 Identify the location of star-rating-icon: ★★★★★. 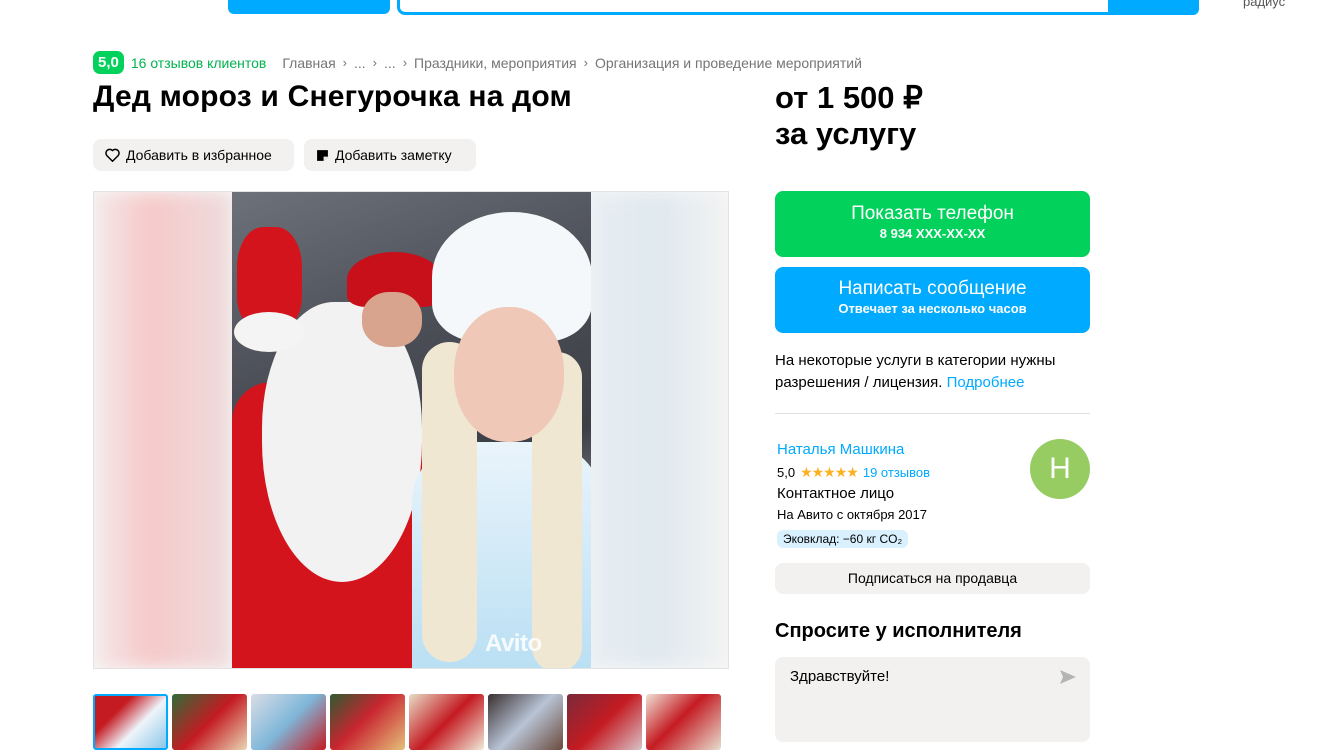
(829, 472).